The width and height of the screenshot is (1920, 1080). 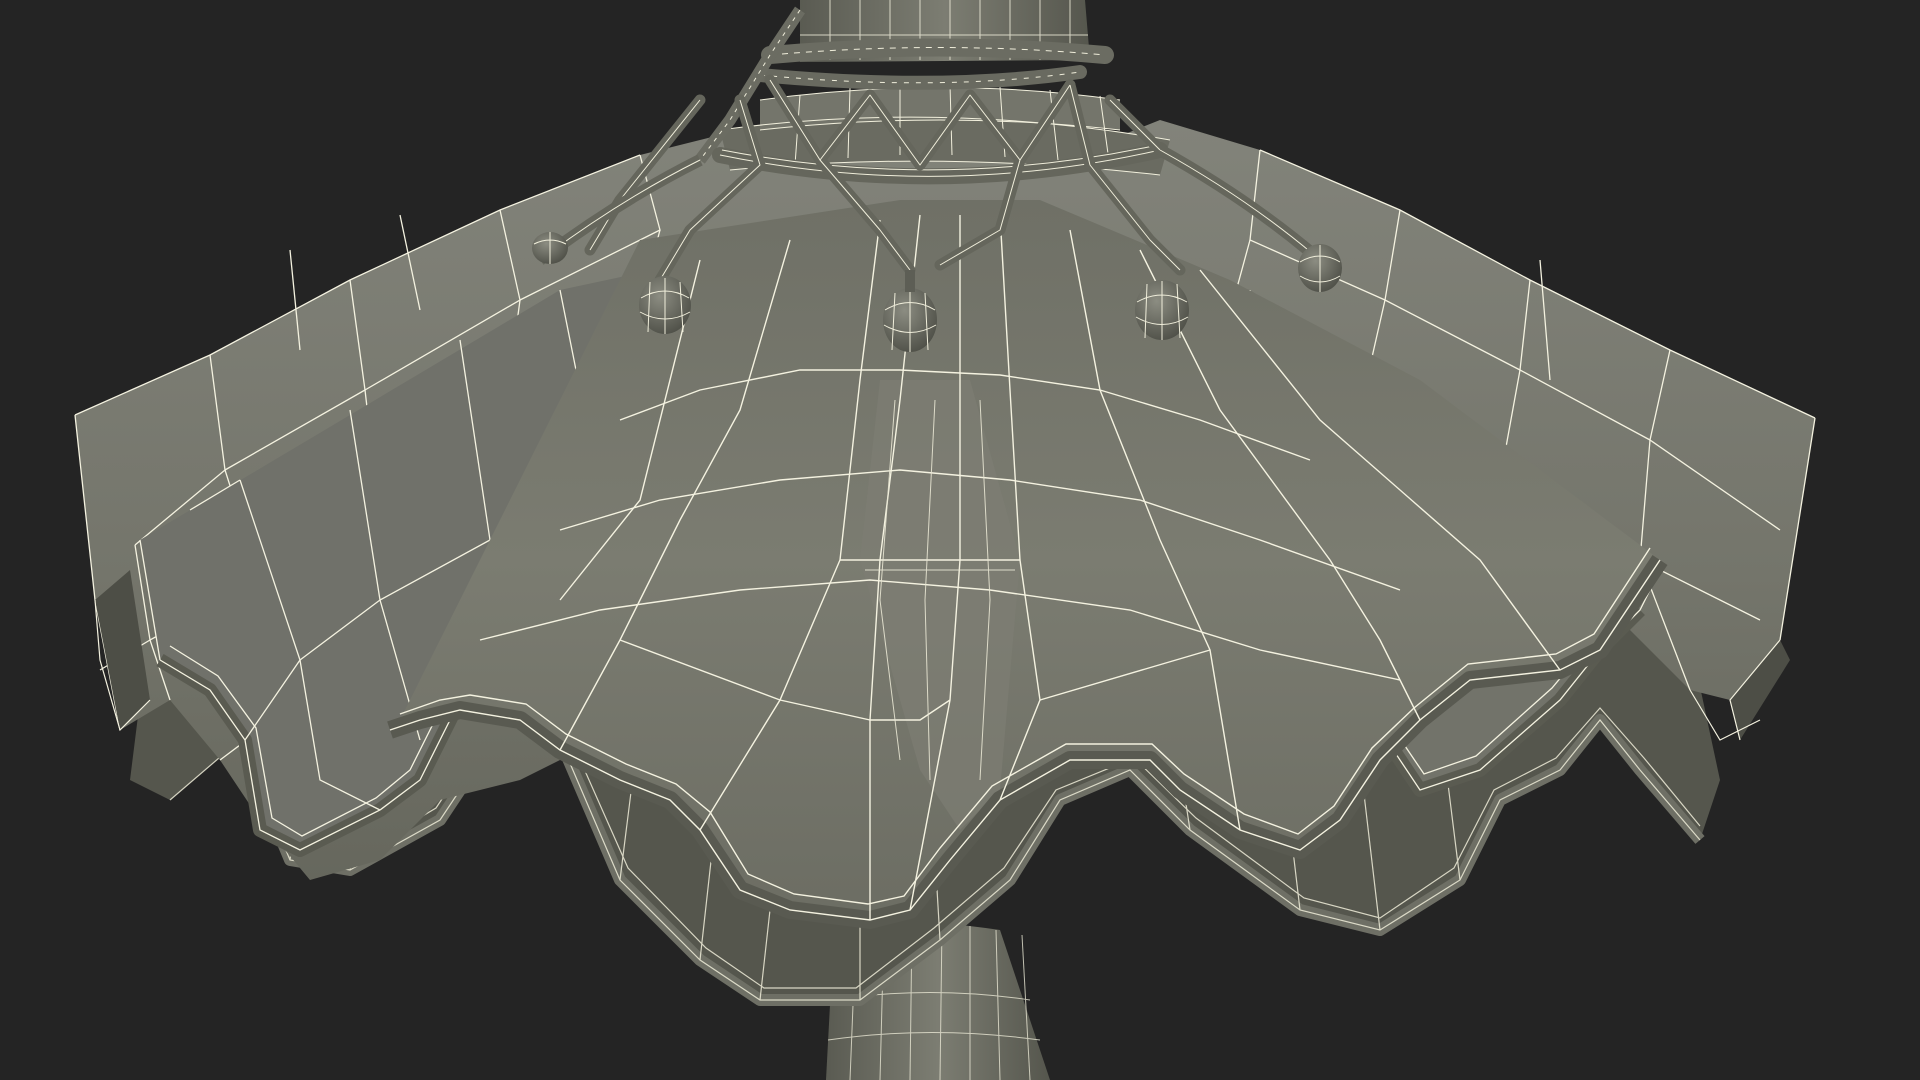 What do you see at coordinates (1162, 310) in the screenshot?
I see `tassel-drop-right` at bounding box center [1162, 310].